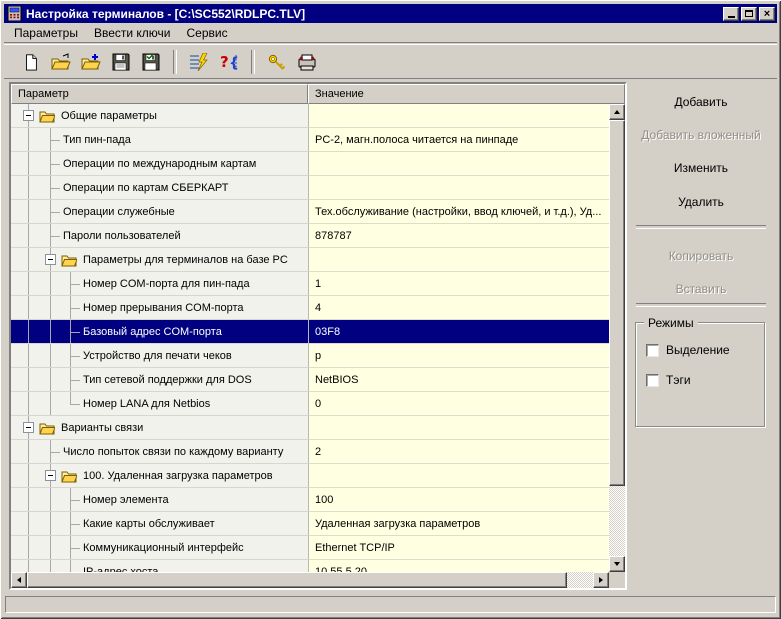 The image size is (781, 619). Describe the element at coordinates (159, 500) in the screenshot. I see `parameter-cell: Номер элемента` at that location.